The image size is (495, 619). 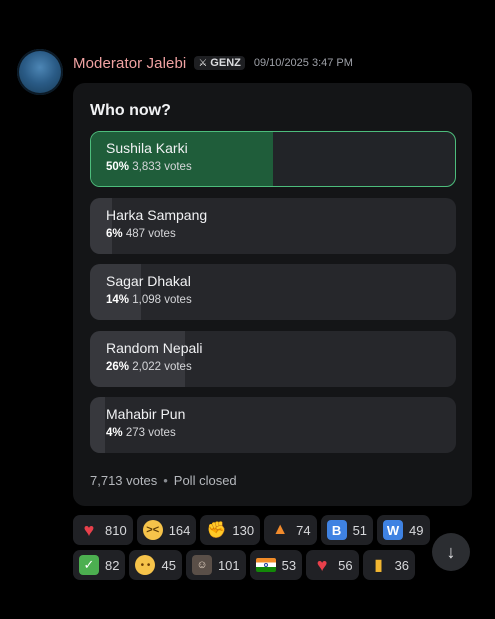 I want to click on answer-name: Sagar Dhakal, so click(x=148, y=281).